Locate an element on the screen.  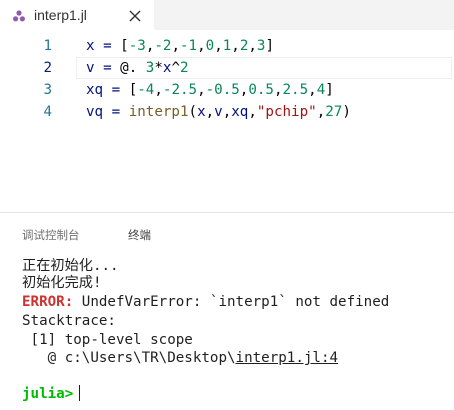
code-line: 1x = [-3,-2,-1,0,1,2,3] is located at coordinates (227, 46).